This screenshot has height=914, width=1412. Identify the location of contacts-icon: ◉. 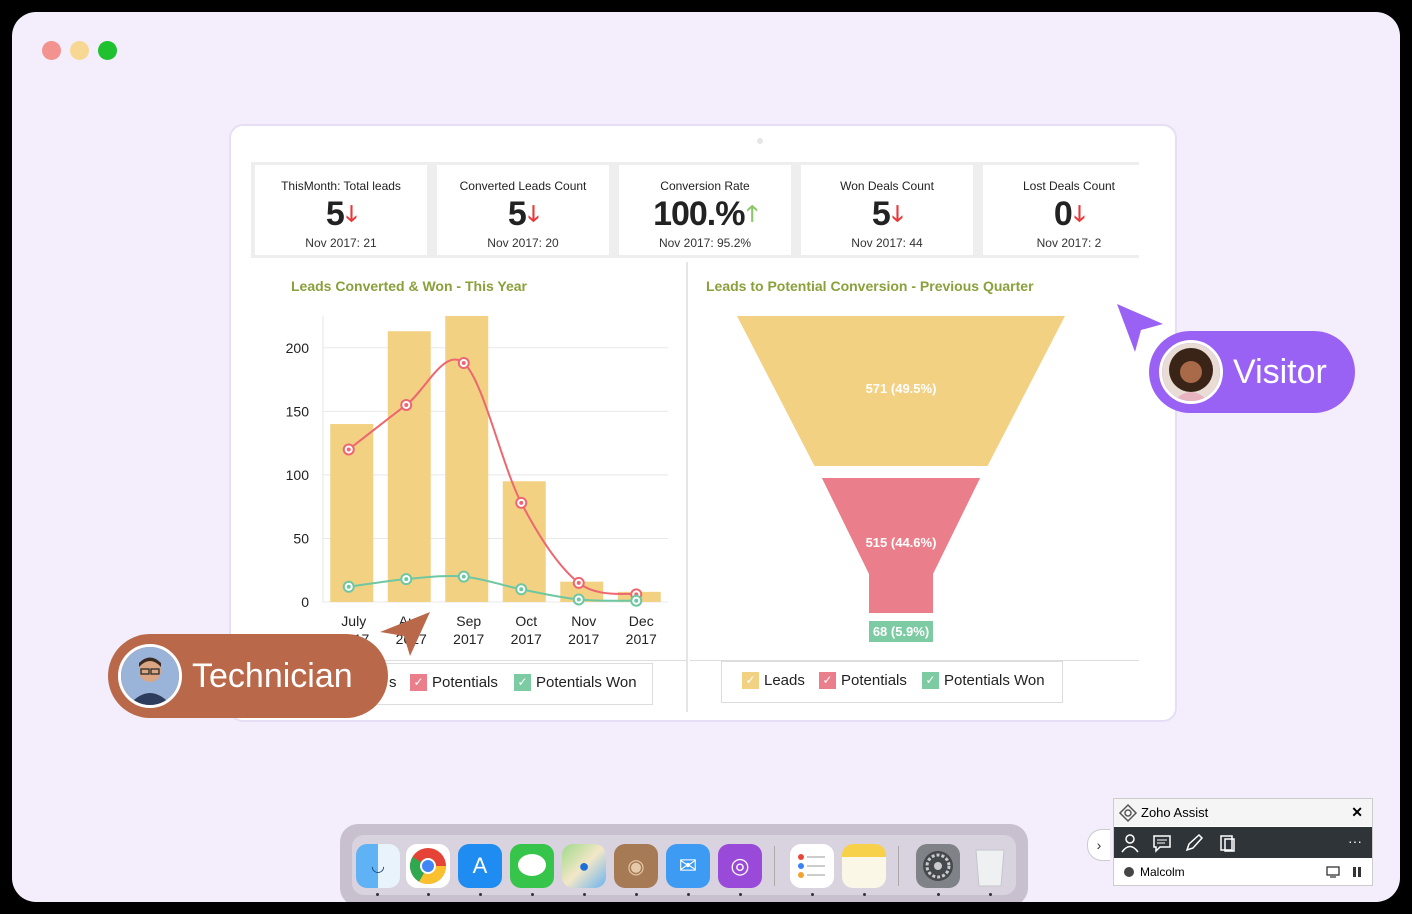
(636, 866).